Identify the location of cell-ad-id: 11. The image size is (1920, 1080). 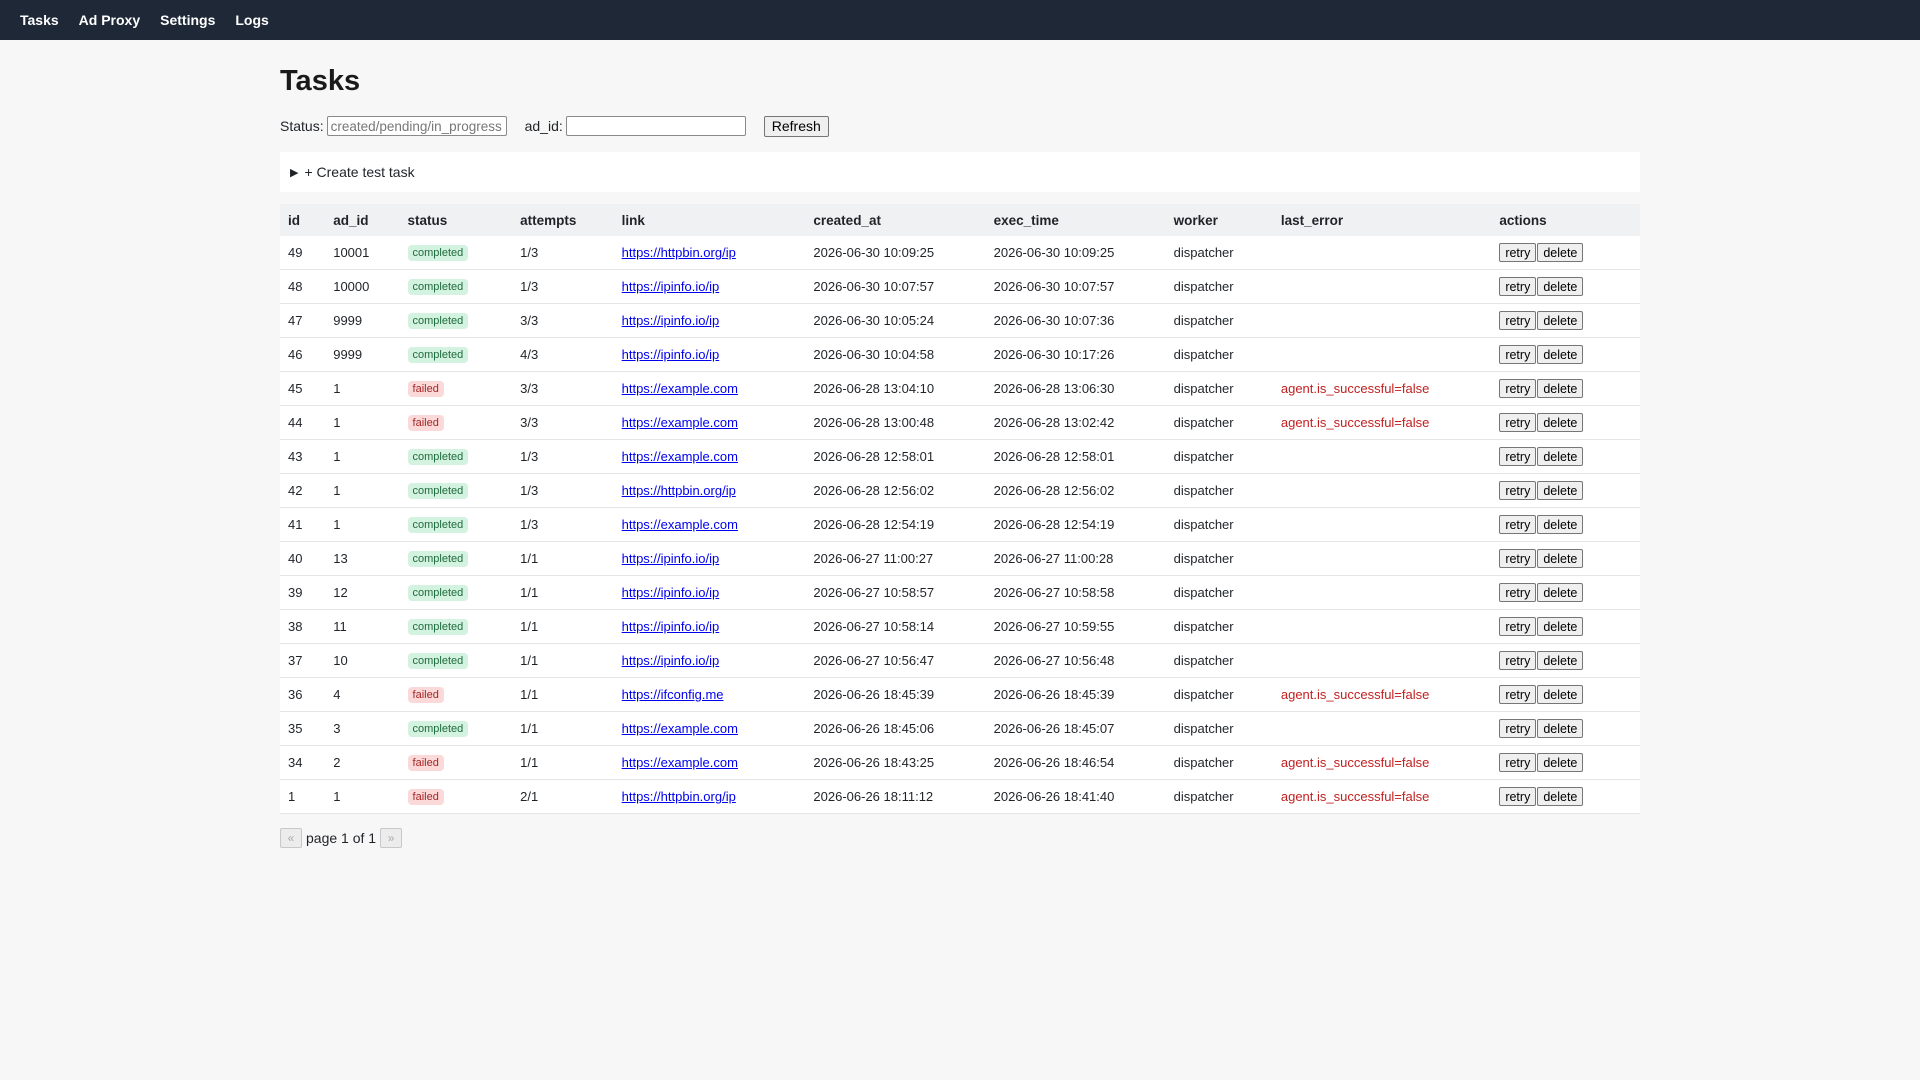
(362, 626).